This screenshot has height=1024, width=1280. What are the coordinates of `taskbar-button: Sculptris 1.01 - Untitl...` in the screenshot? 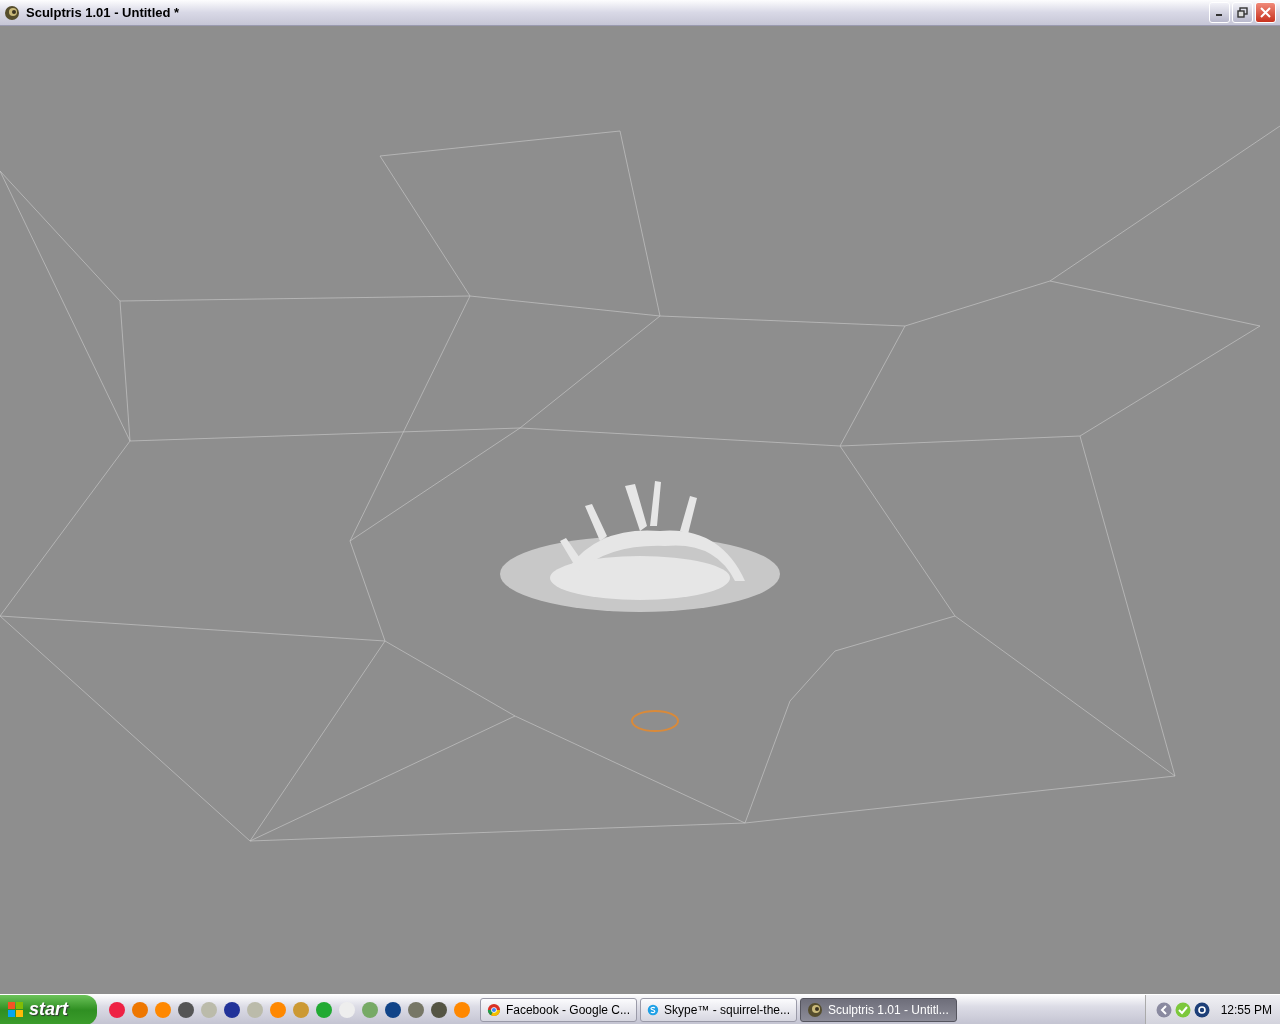 It's located at (878, 1009).